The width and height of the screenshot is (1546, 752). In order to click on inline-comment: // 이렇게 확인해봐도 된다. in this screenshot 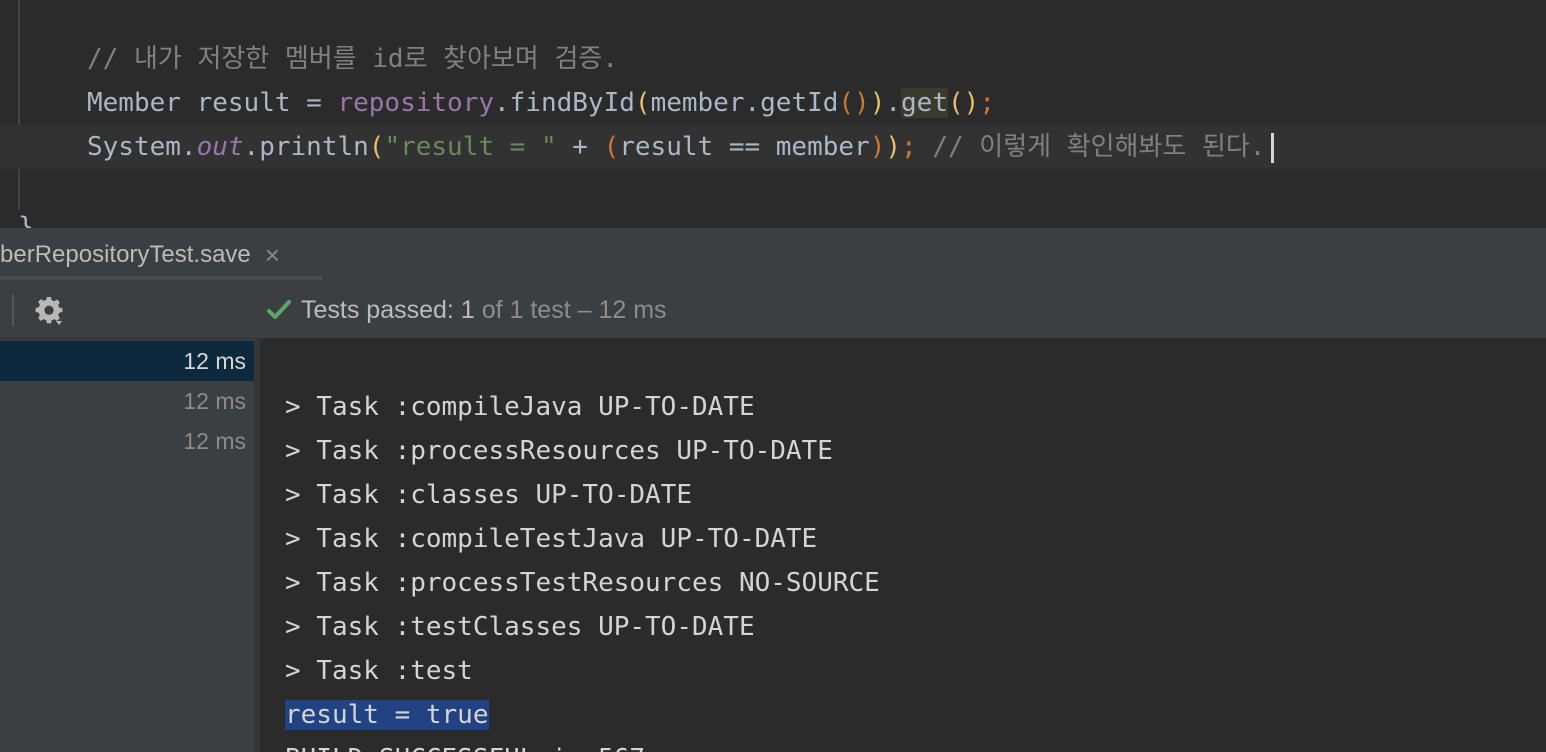, I will do `click(1091, 147)`.